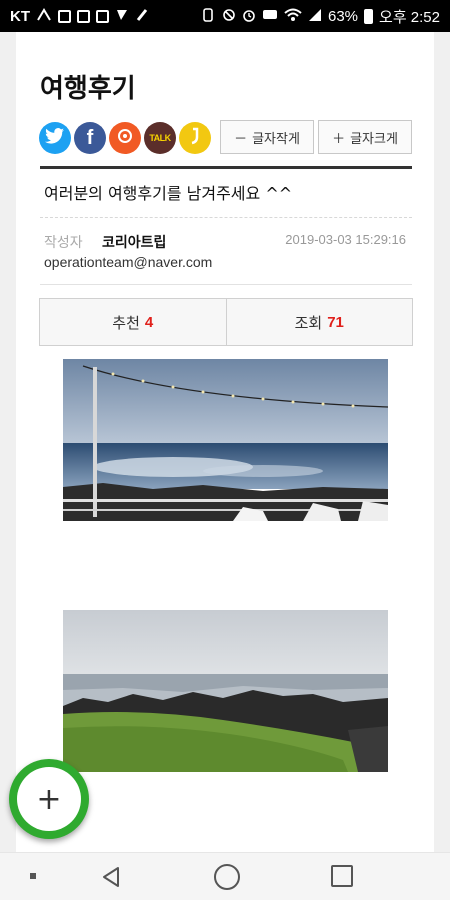 This screenshot has width=450, height=900. What do you see at coordinates (343, 16) in the screenshot?
I see `battery-percent: 63%` at bounding box center [343, 16].